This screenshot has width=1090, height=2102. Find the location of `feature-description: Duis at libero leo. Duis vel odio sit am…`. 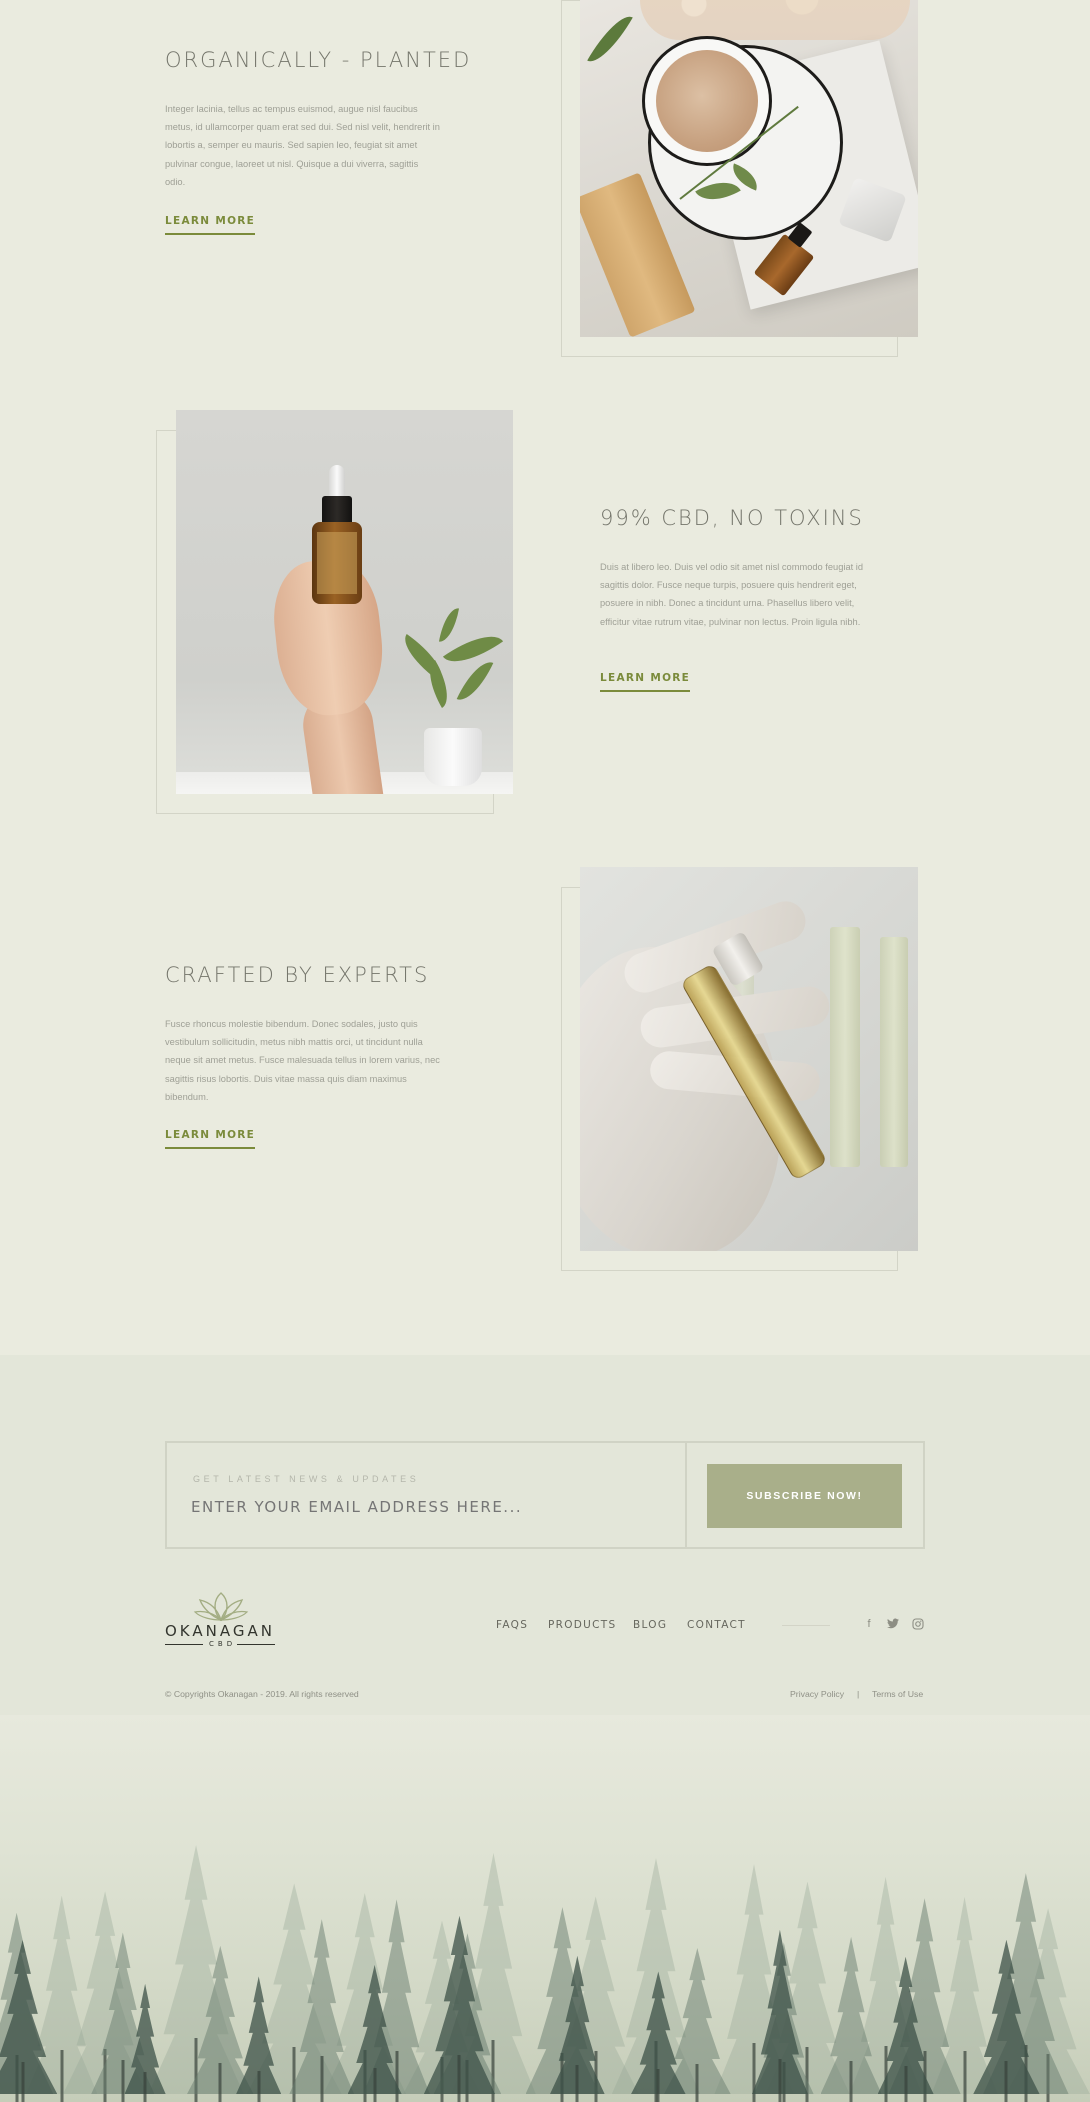

feature-description: Duis at libero leo. Duis vel odio sit am… is located at coordinates (732, 594).